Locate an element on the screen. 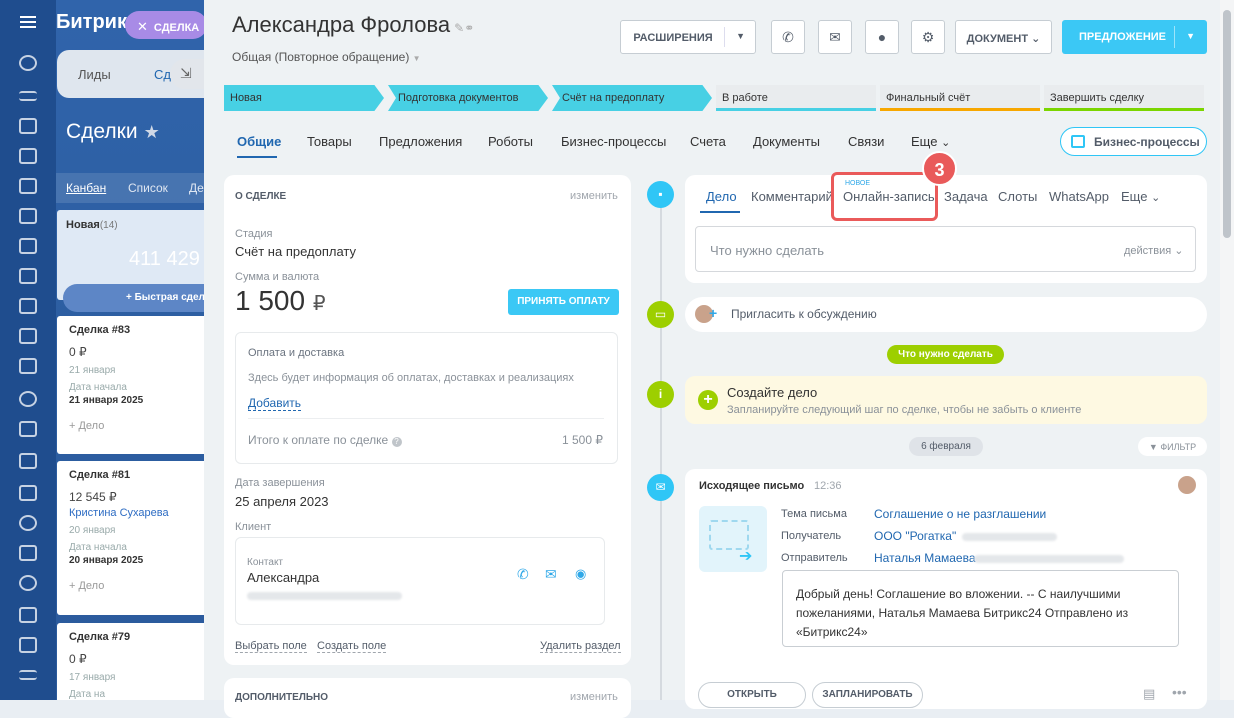  tab-products: Товары is located at coordinates (329, 141).